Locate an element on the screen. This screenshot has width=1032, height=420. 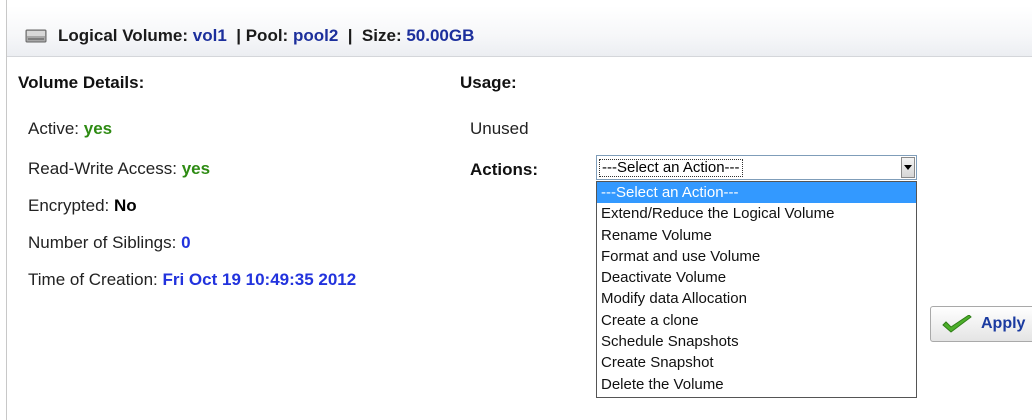
dropdown-option: Create a clone is located at coordinates (756, 320).